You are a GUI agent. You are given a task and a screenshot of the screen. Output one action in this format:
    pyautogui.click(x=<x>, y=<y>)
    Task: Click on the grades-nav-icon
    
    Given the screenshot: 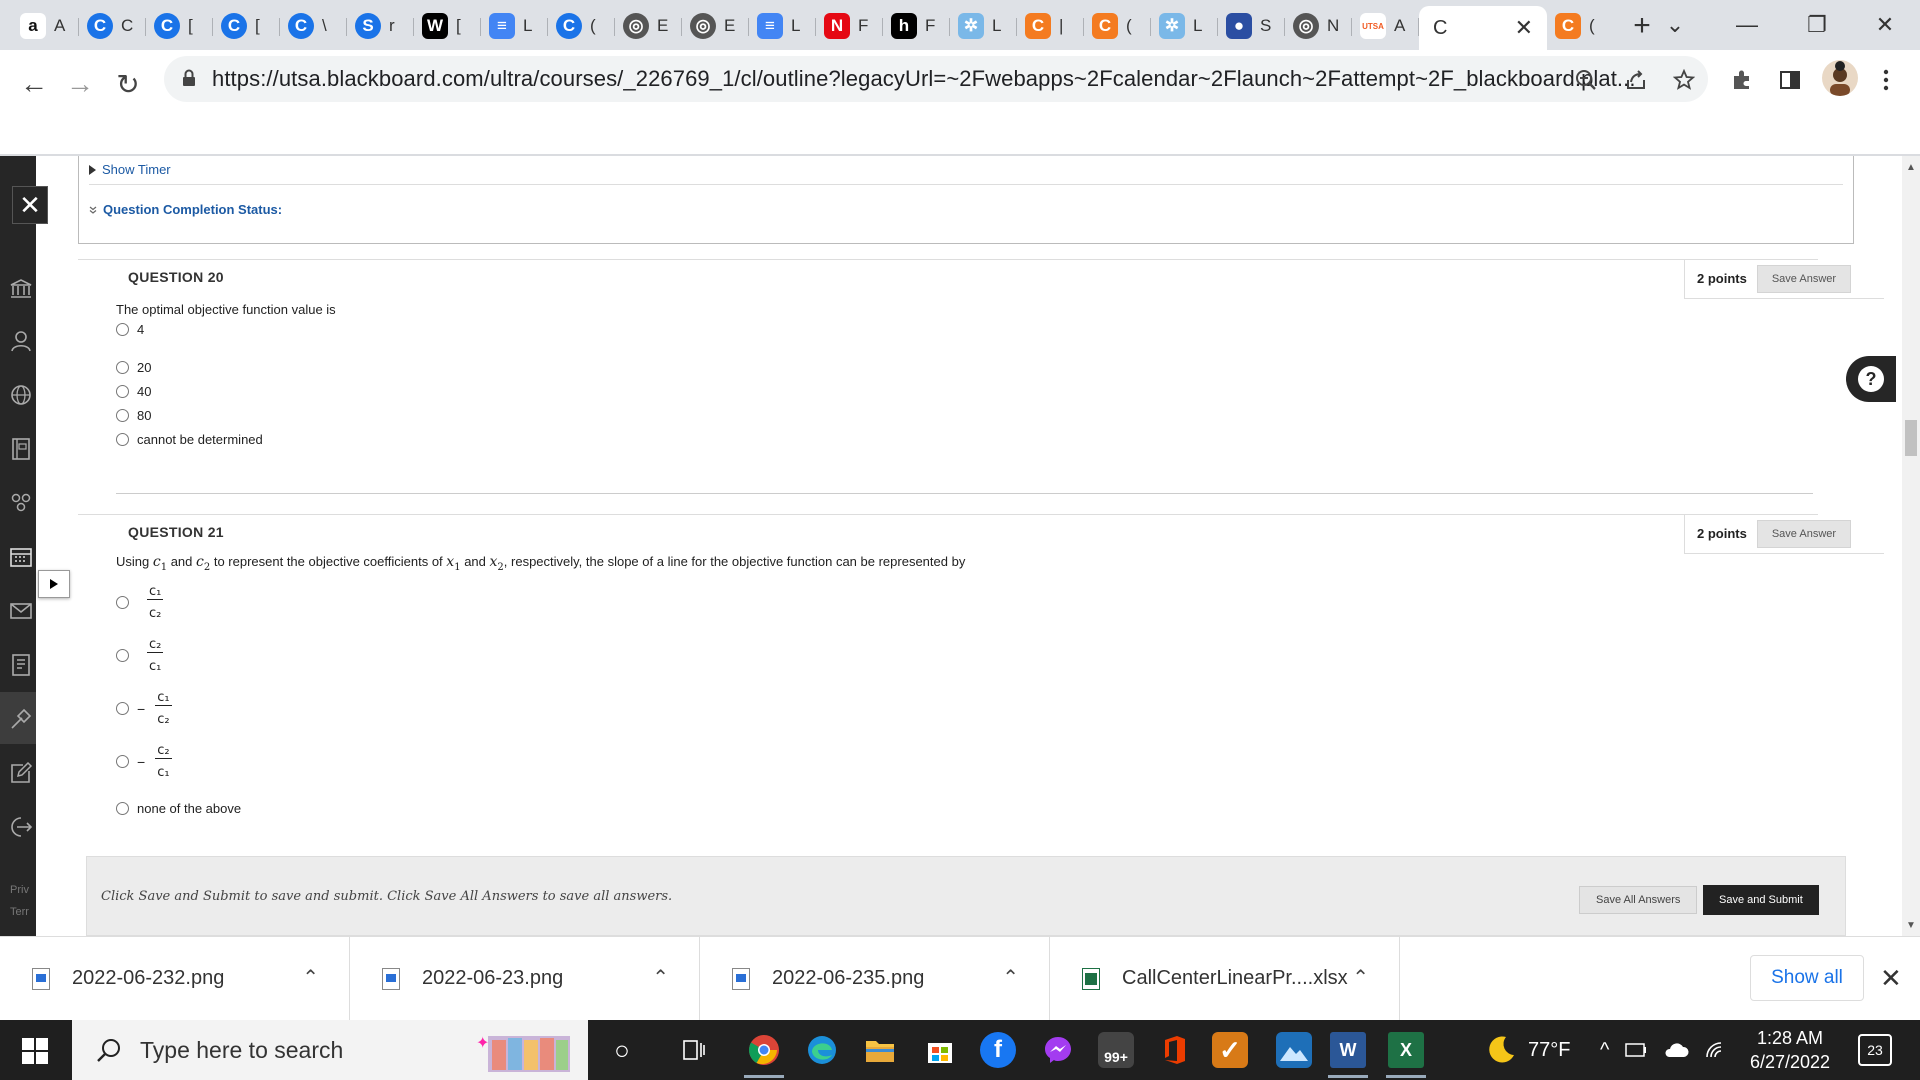 What is the action you would take?
    pyautogui.click(x=21, y=665)
    